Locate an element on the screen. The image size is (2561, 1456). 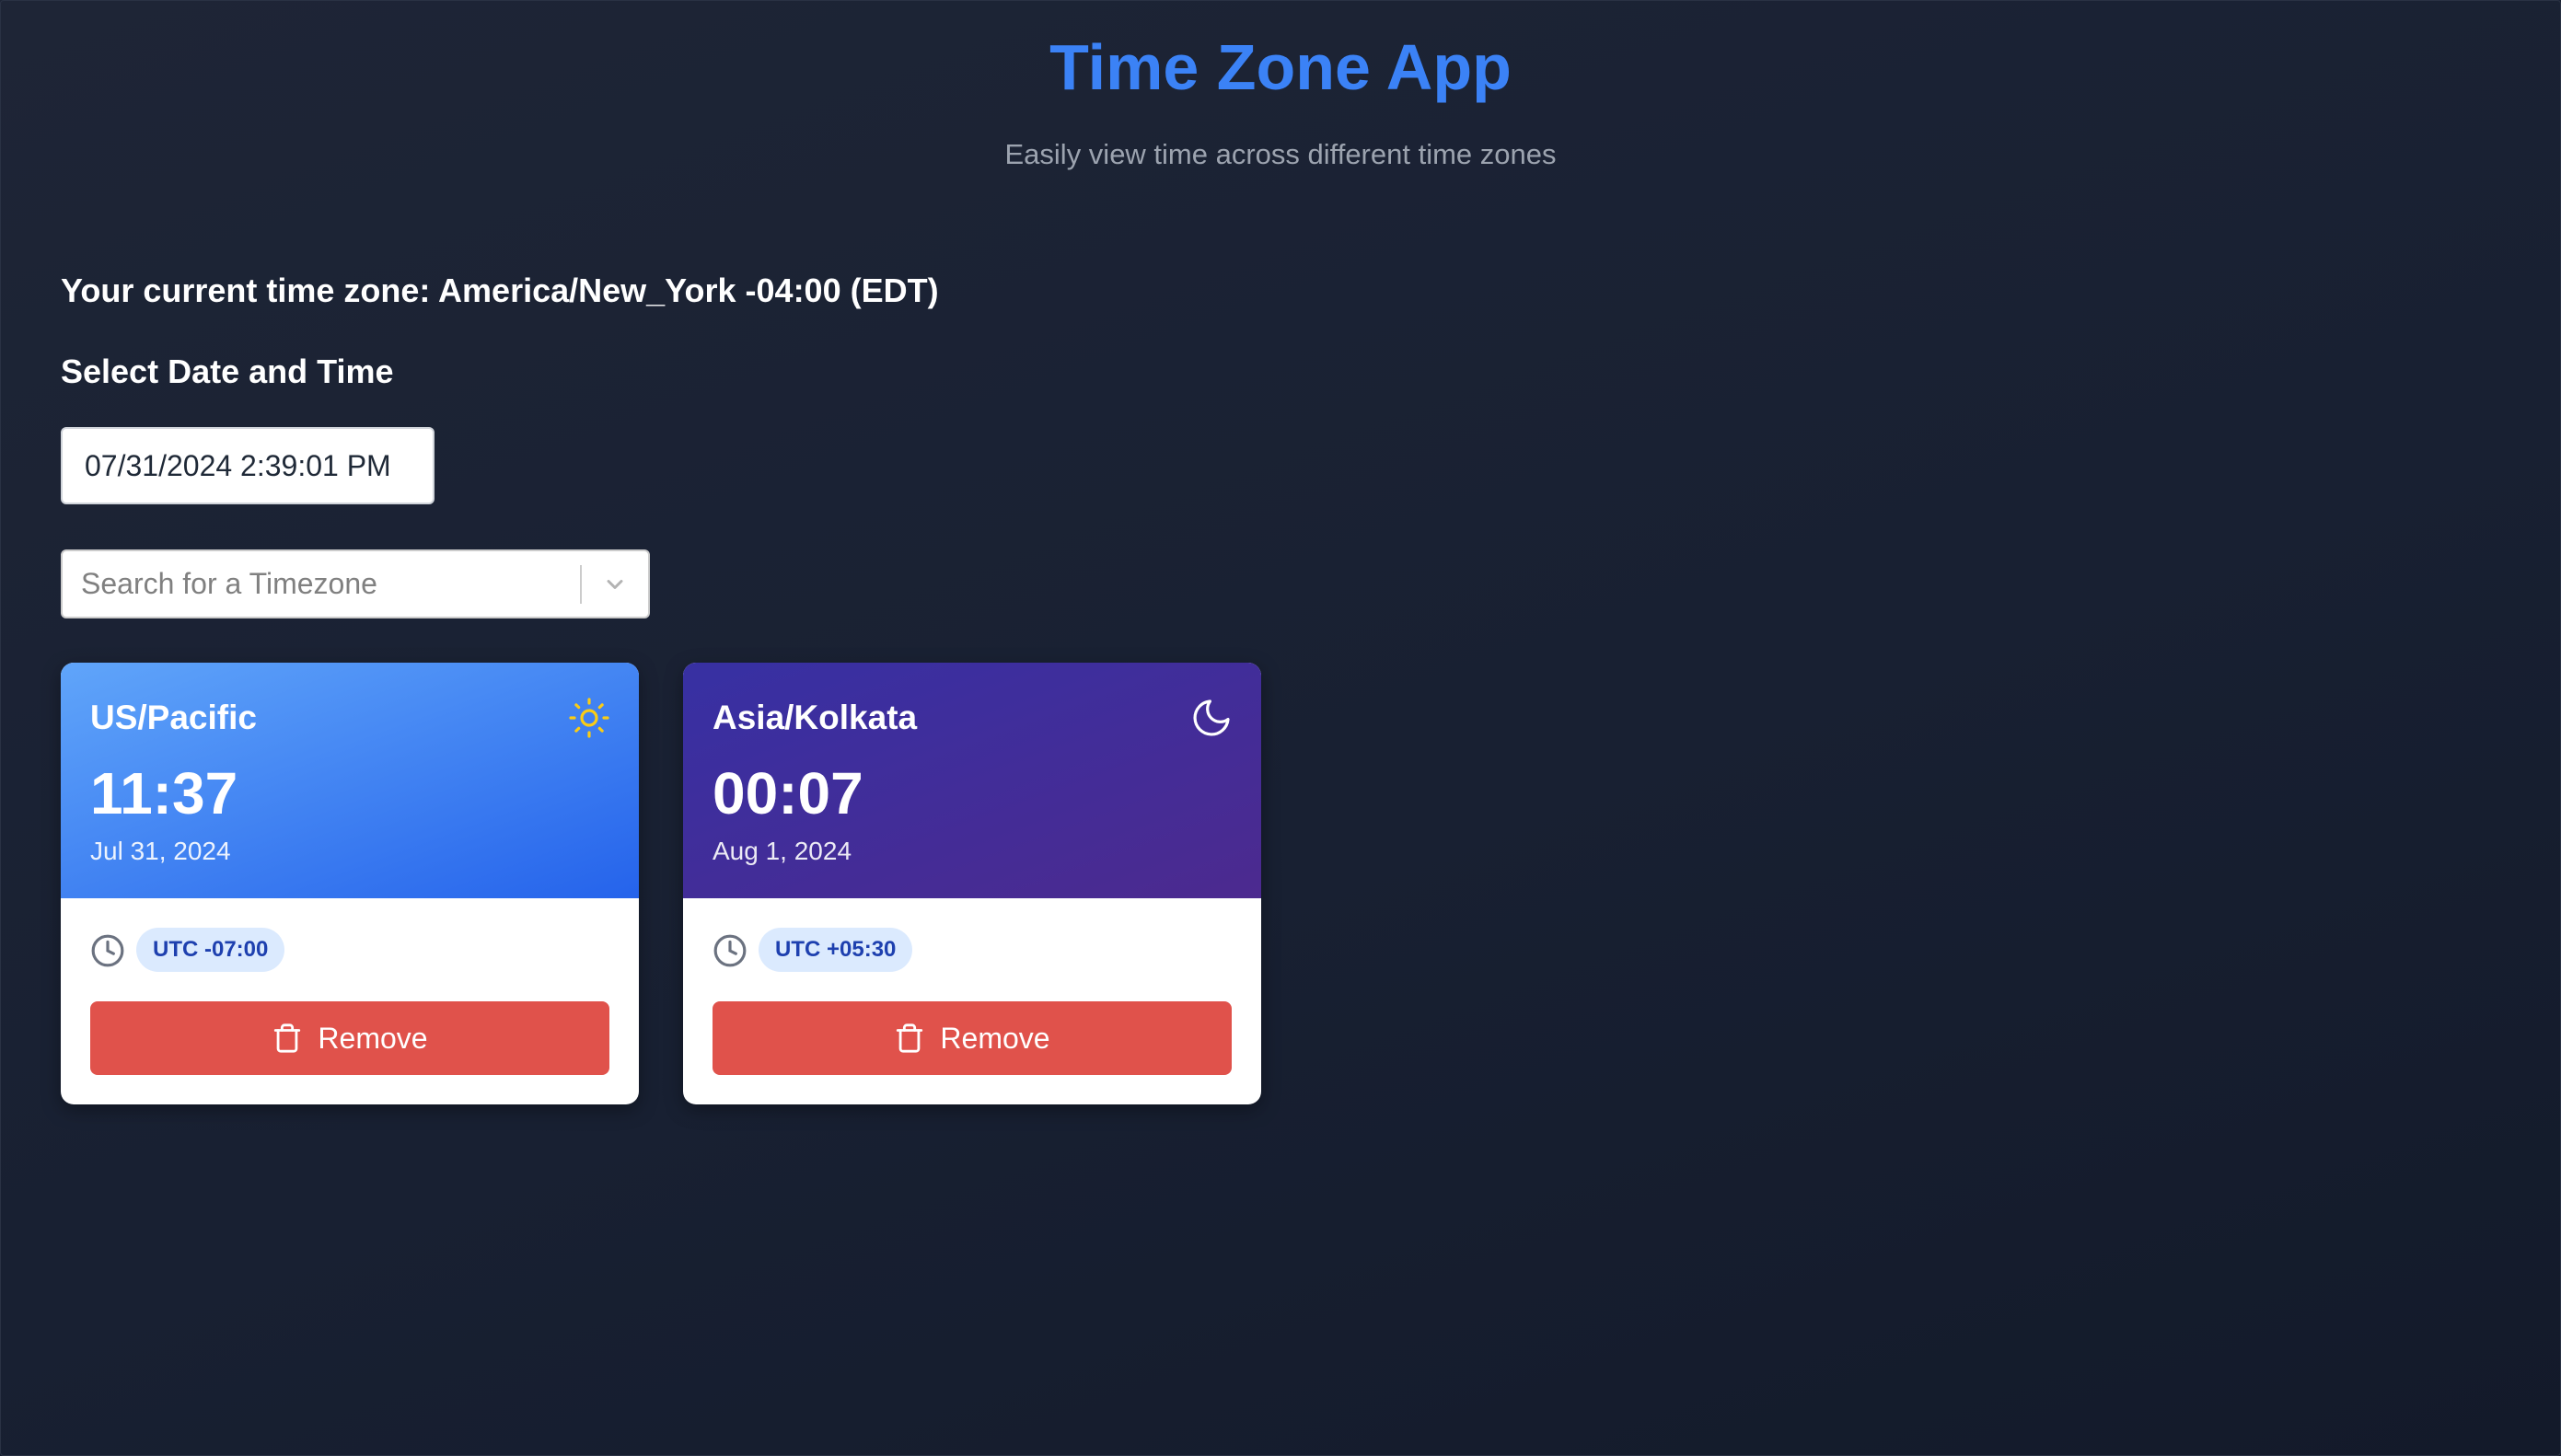
timezone-card-header: Asia/Kolkata 00:07 Aug 1, 2024 is located at coordinates (972, 780).